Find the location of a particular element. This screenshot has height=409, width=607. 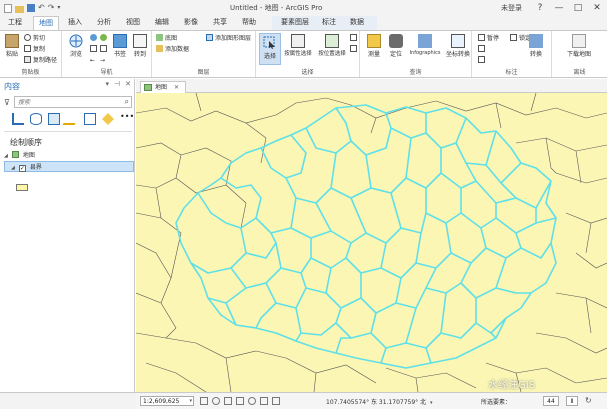

tab-insert: 插入 is located at coordinates (75, 23).